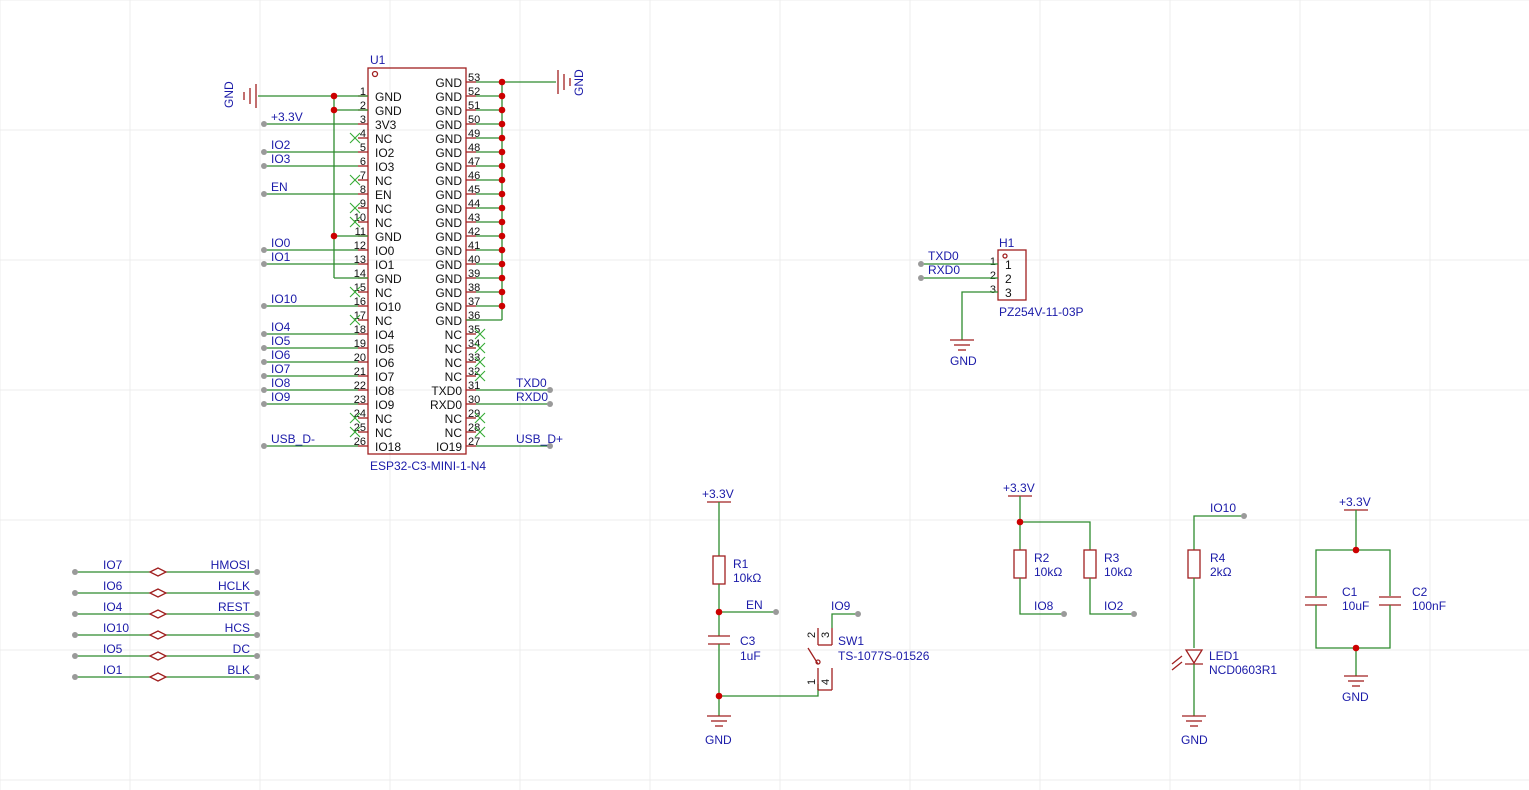  What do you see at coordinates (428, 466) in the screenshot?
I see `u1-part-number: ESP32-C3-MINI-1-N4` at bounding box center [428, 466].